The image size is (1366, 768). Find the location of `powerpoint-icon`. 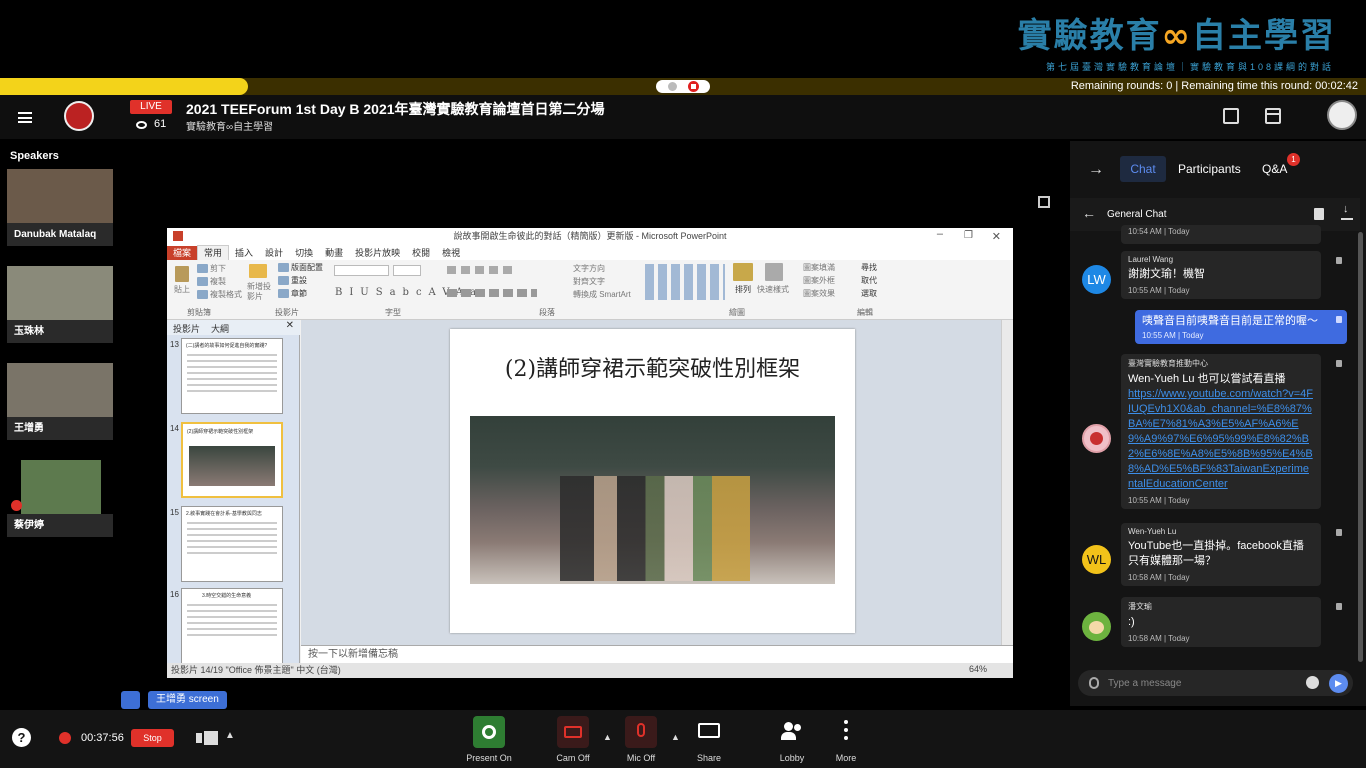

powerpoint-icon is located at coordinates (178, 236).